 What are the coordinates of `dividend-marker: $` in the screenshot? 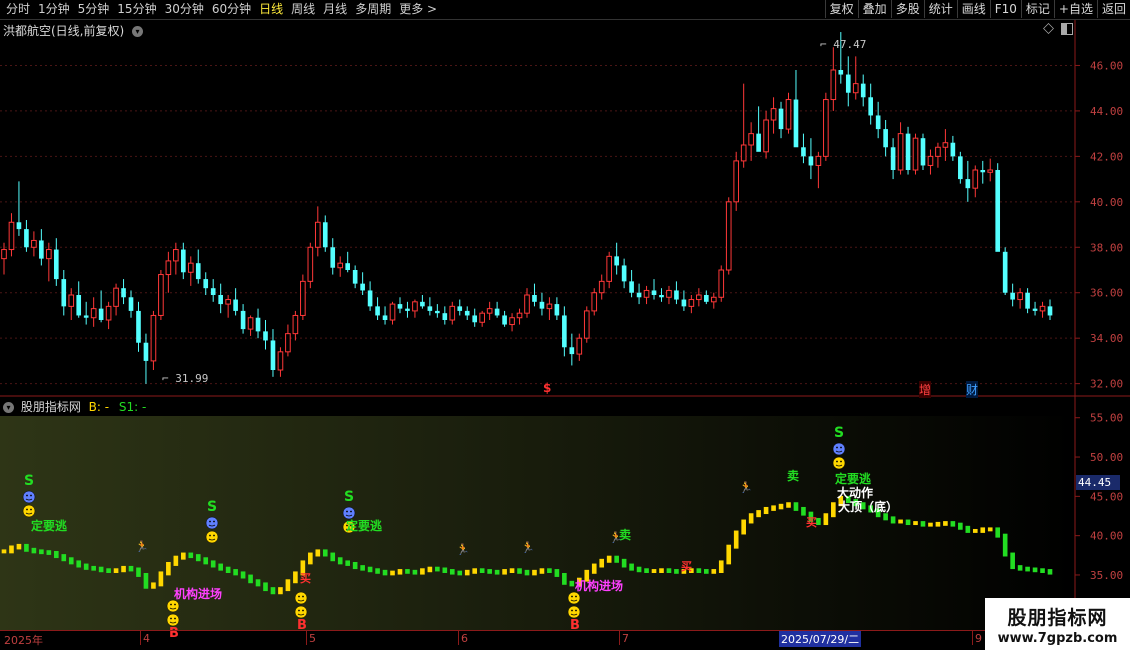 It's located at (547, 388).